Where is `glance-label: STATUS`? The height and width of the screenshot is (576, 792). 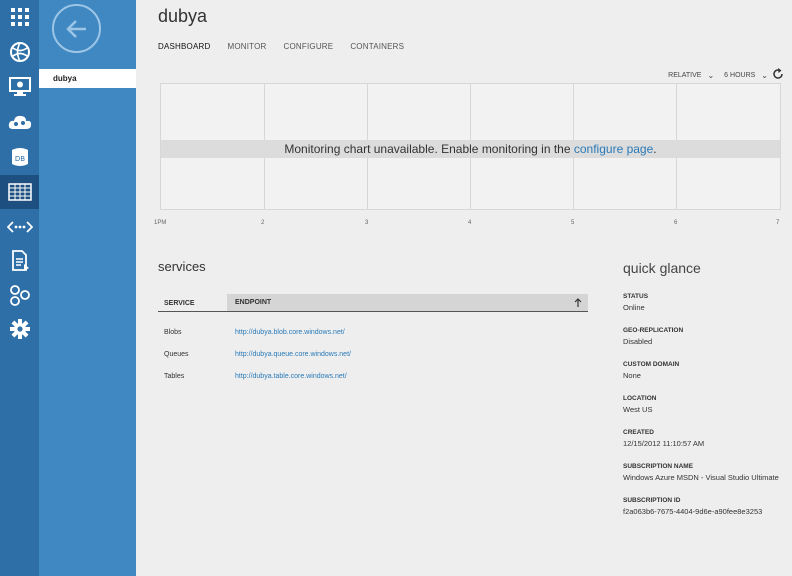
glance-label: STATUS is located at coordinates (636, 296).